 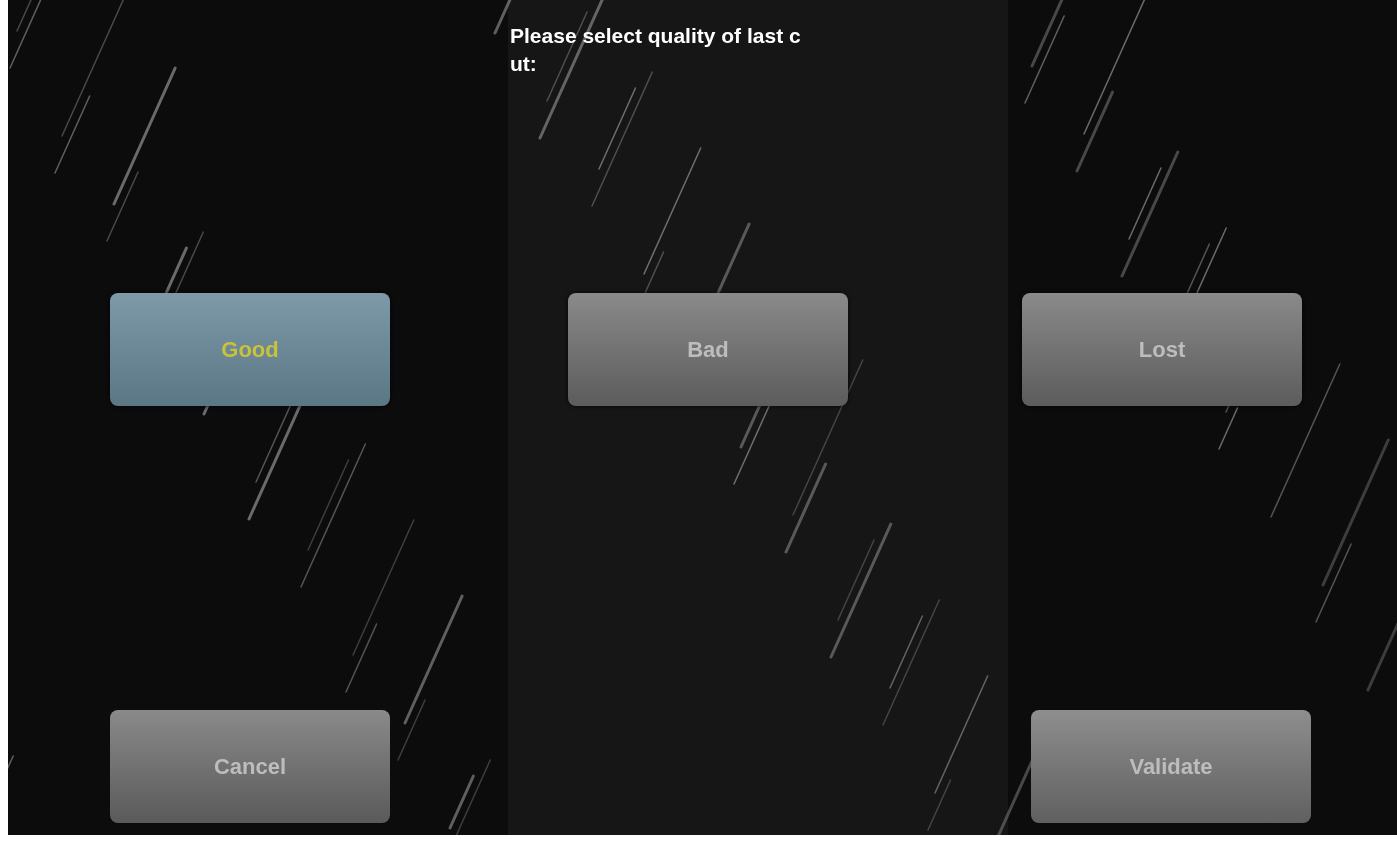 I want to click on cancel-button: Cancel, so click(x=250, y=766).